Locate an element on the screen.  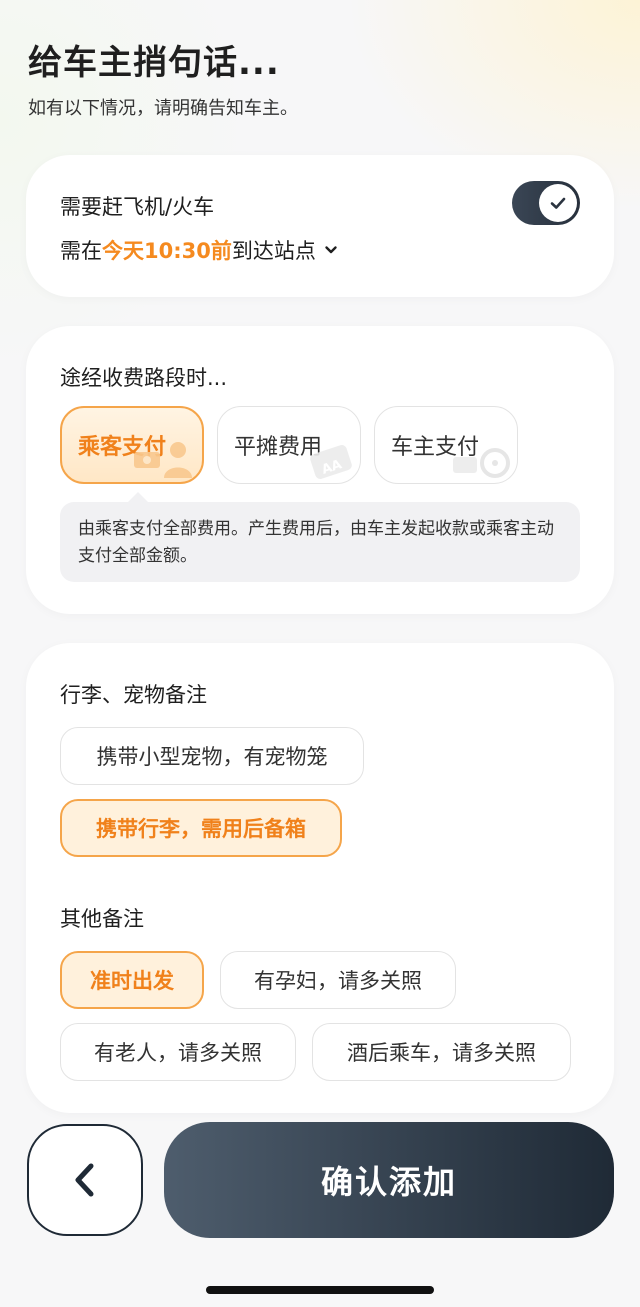
toll-option-split: 平摊费用 AA is located at coordinates (289, 445).